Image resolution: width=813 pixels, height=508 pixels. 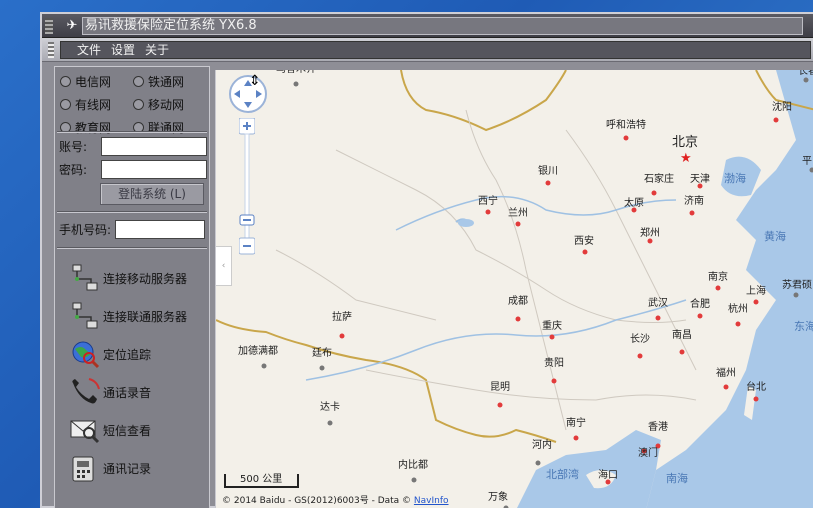 What do you see at coordinates (685, 142) in the screenshot?
I see `capital-label: 北京` at bounding box center [685, 142].